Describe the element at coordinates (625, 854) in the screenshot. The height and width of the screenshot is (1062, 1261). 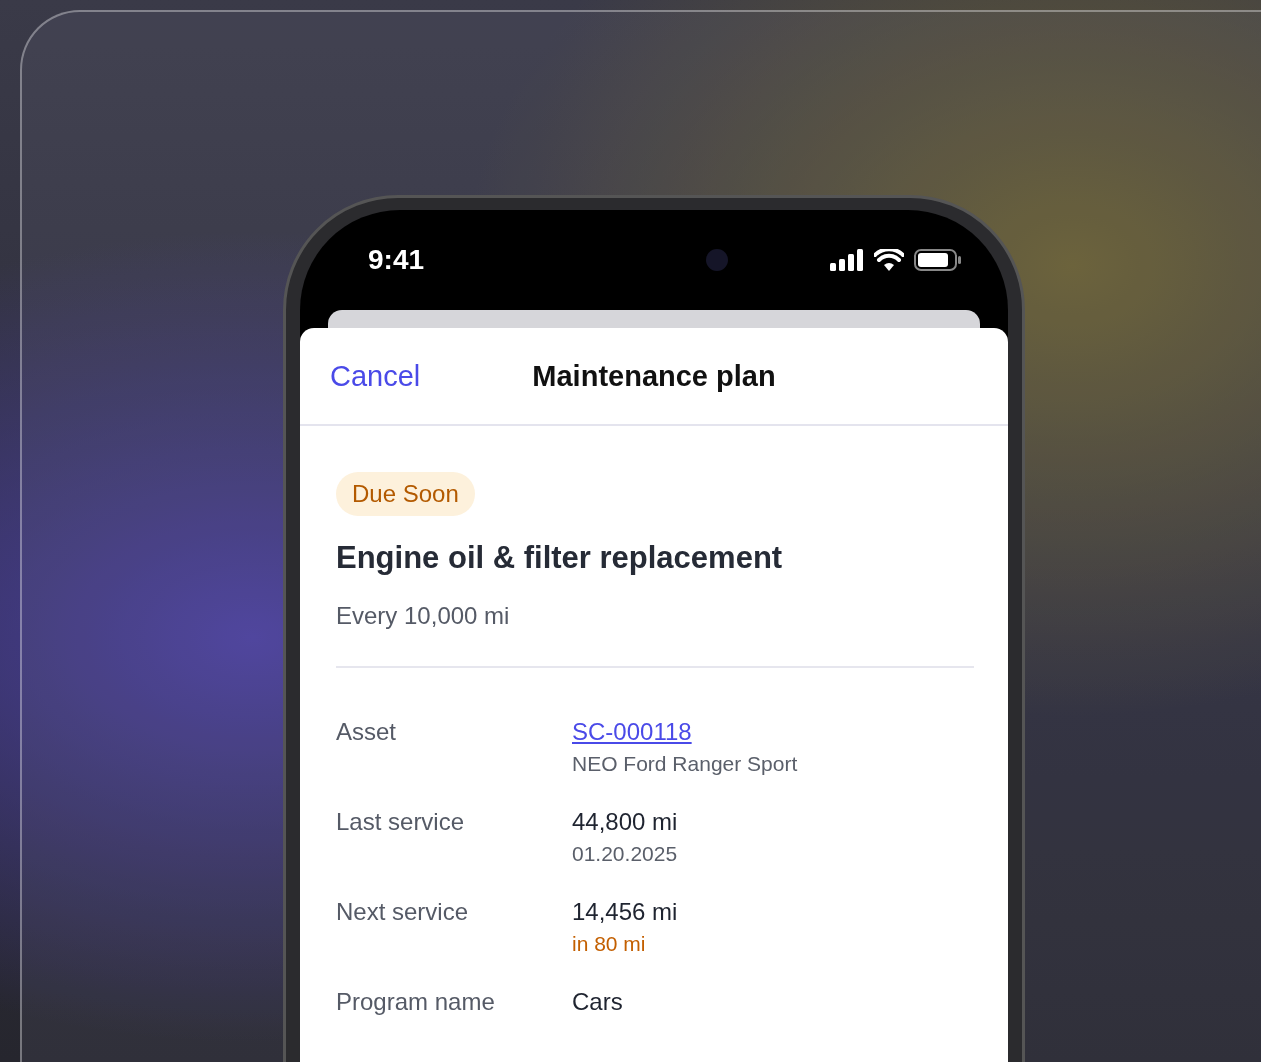
I see `detail-subtext: 01.20.2025` at that location.